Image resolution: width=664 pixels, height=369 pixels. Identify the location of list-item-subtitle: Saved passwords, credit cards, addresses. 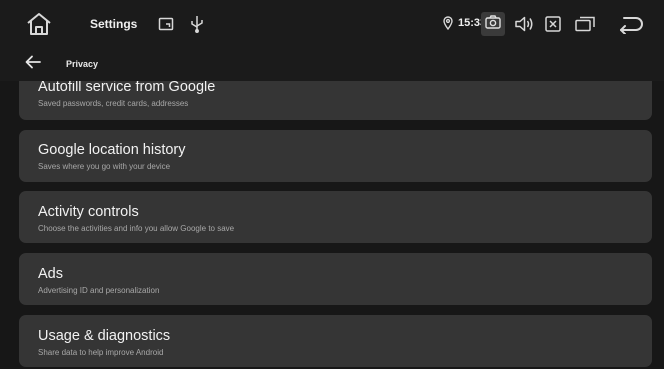
(113, 103).